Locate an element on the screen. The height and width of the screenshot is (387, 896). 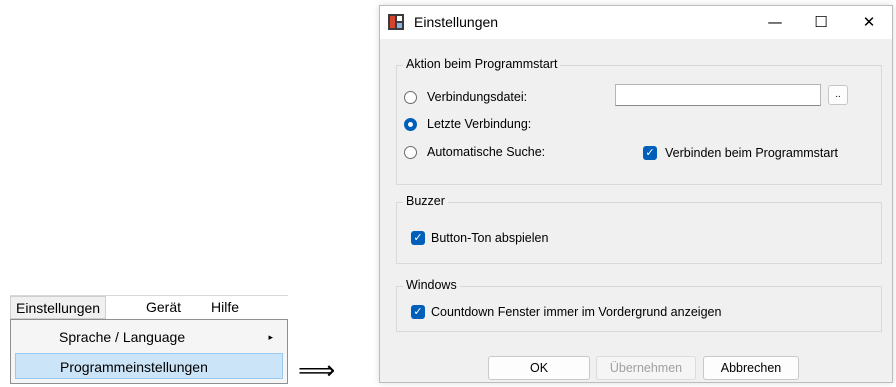
buzzer-group: Buzzer ✓ Button-Ton abspielen is located at coordinates (639, 229).